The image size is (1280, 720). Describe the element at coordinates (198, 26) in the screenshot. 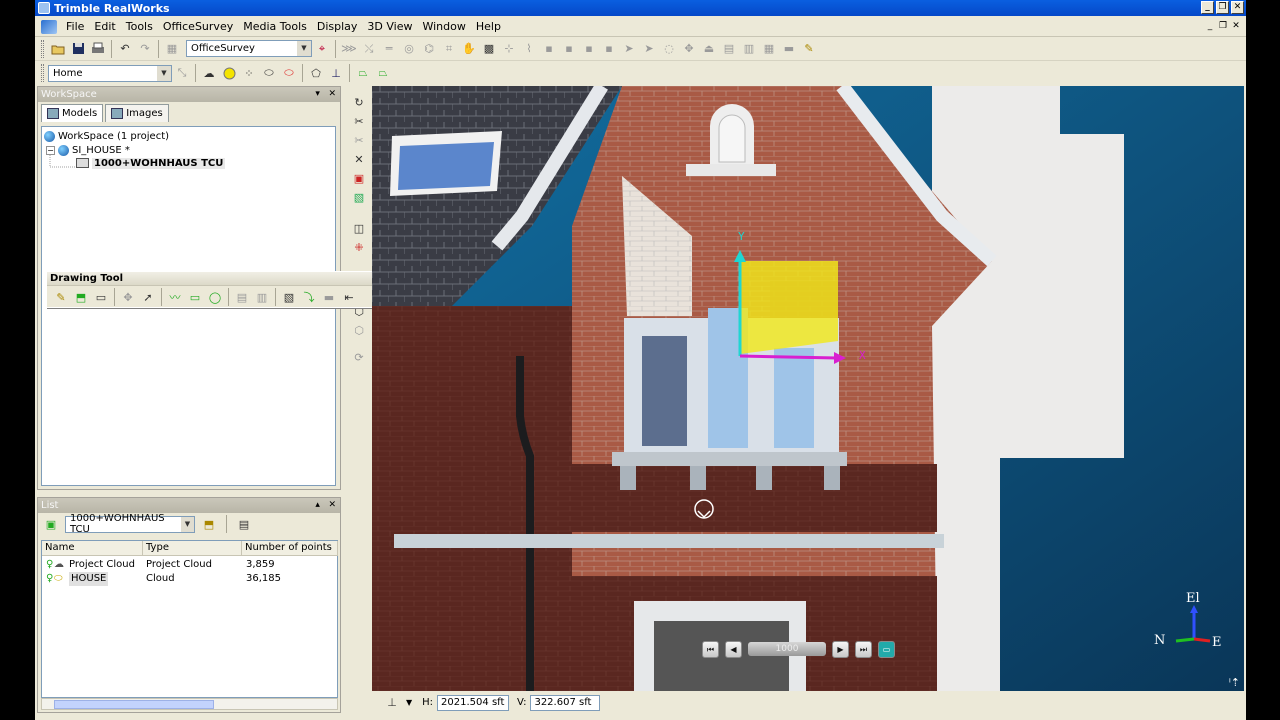

I see `menu-officesurvey: OfficeSurvey` at that location.